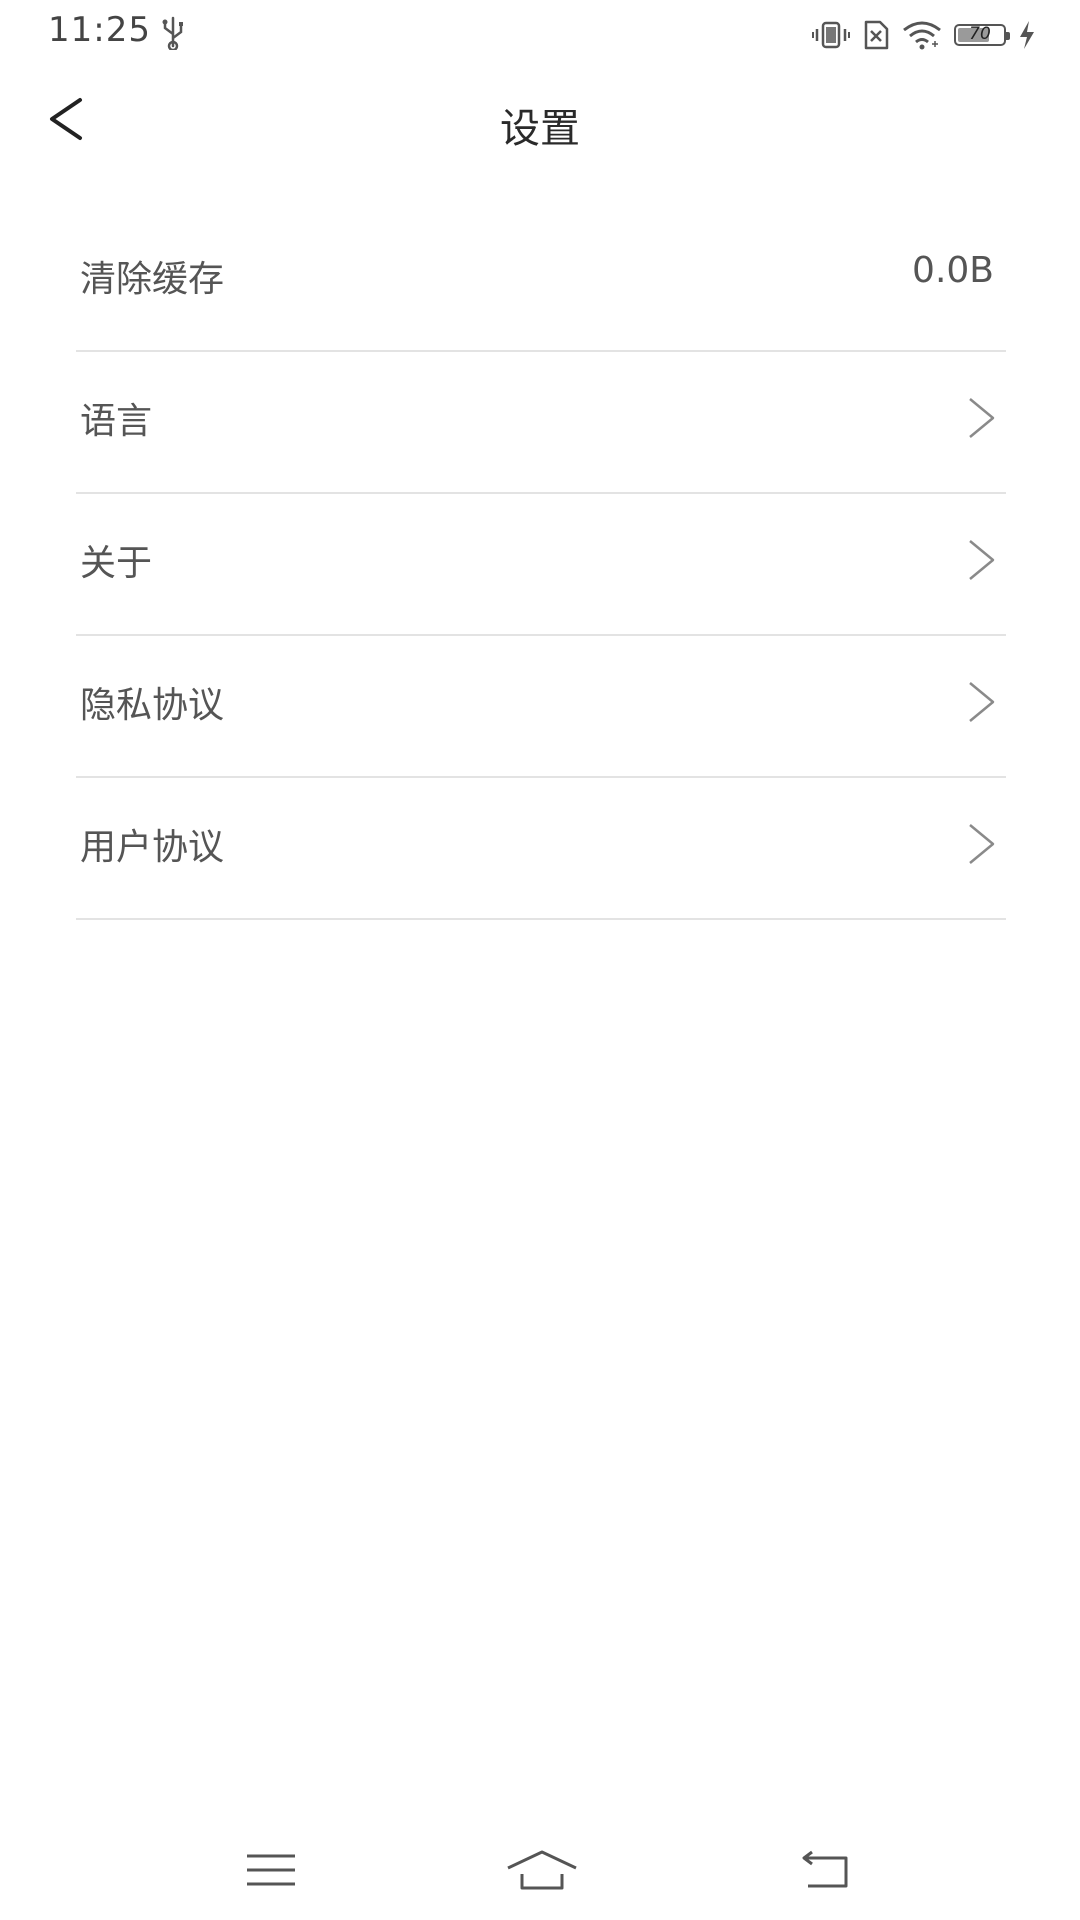  Describe the element at coordinates (542, 1870) in the screenshot. I see `home-icon` at that location.